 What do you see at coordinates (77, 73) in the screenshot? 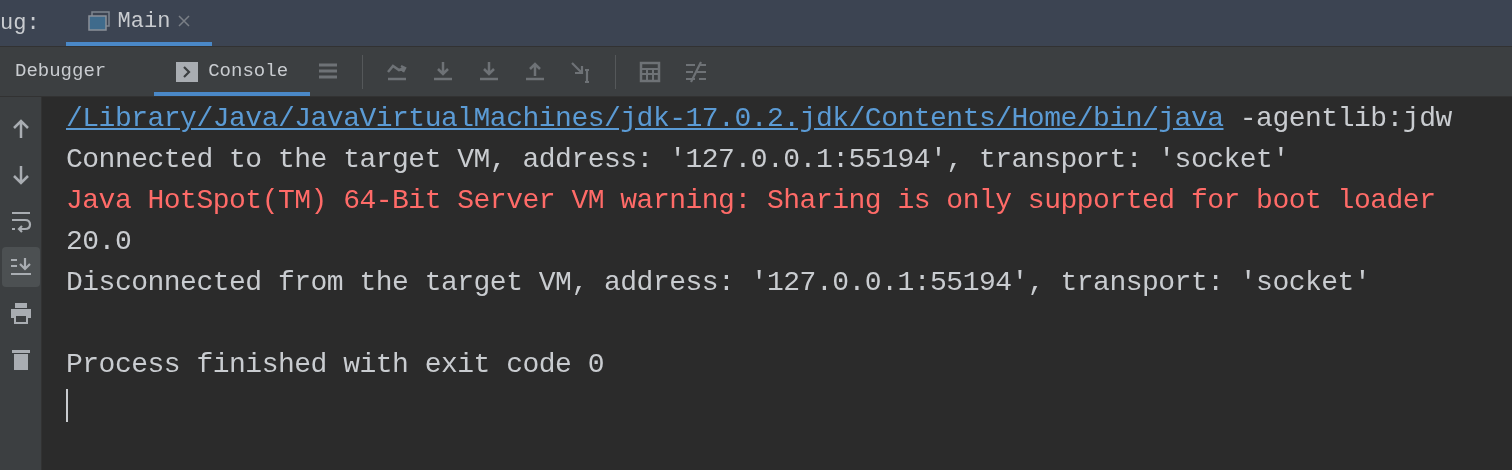
I see `toolbar-tab: Debugger` at bounding box center [77, 73].